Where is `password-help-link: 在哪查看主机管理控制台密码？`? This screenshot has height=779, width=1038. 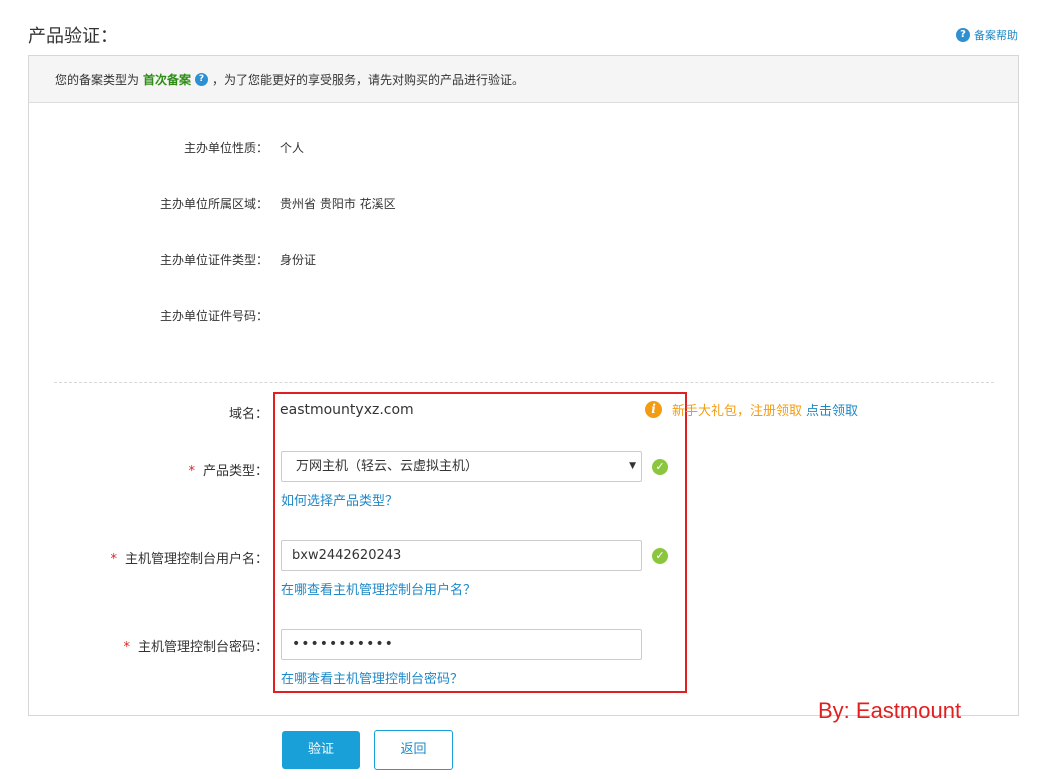 password-help-link: 在哪查看主机管理控制台密码？ is located at coordinates (372, 677).